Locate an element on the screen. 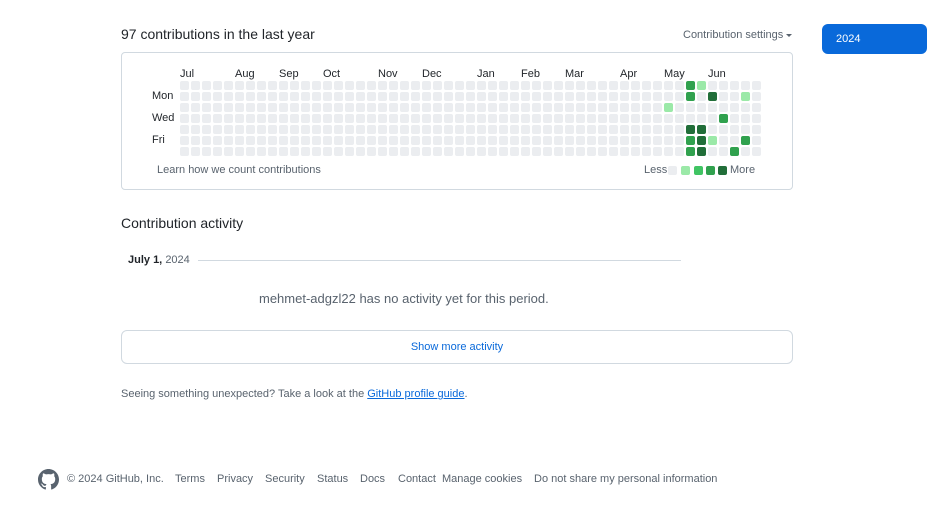 This screenshot has height=514, width=929. footer-manage-cookies-link: Manage cookies is located at coordinates (482, 479).